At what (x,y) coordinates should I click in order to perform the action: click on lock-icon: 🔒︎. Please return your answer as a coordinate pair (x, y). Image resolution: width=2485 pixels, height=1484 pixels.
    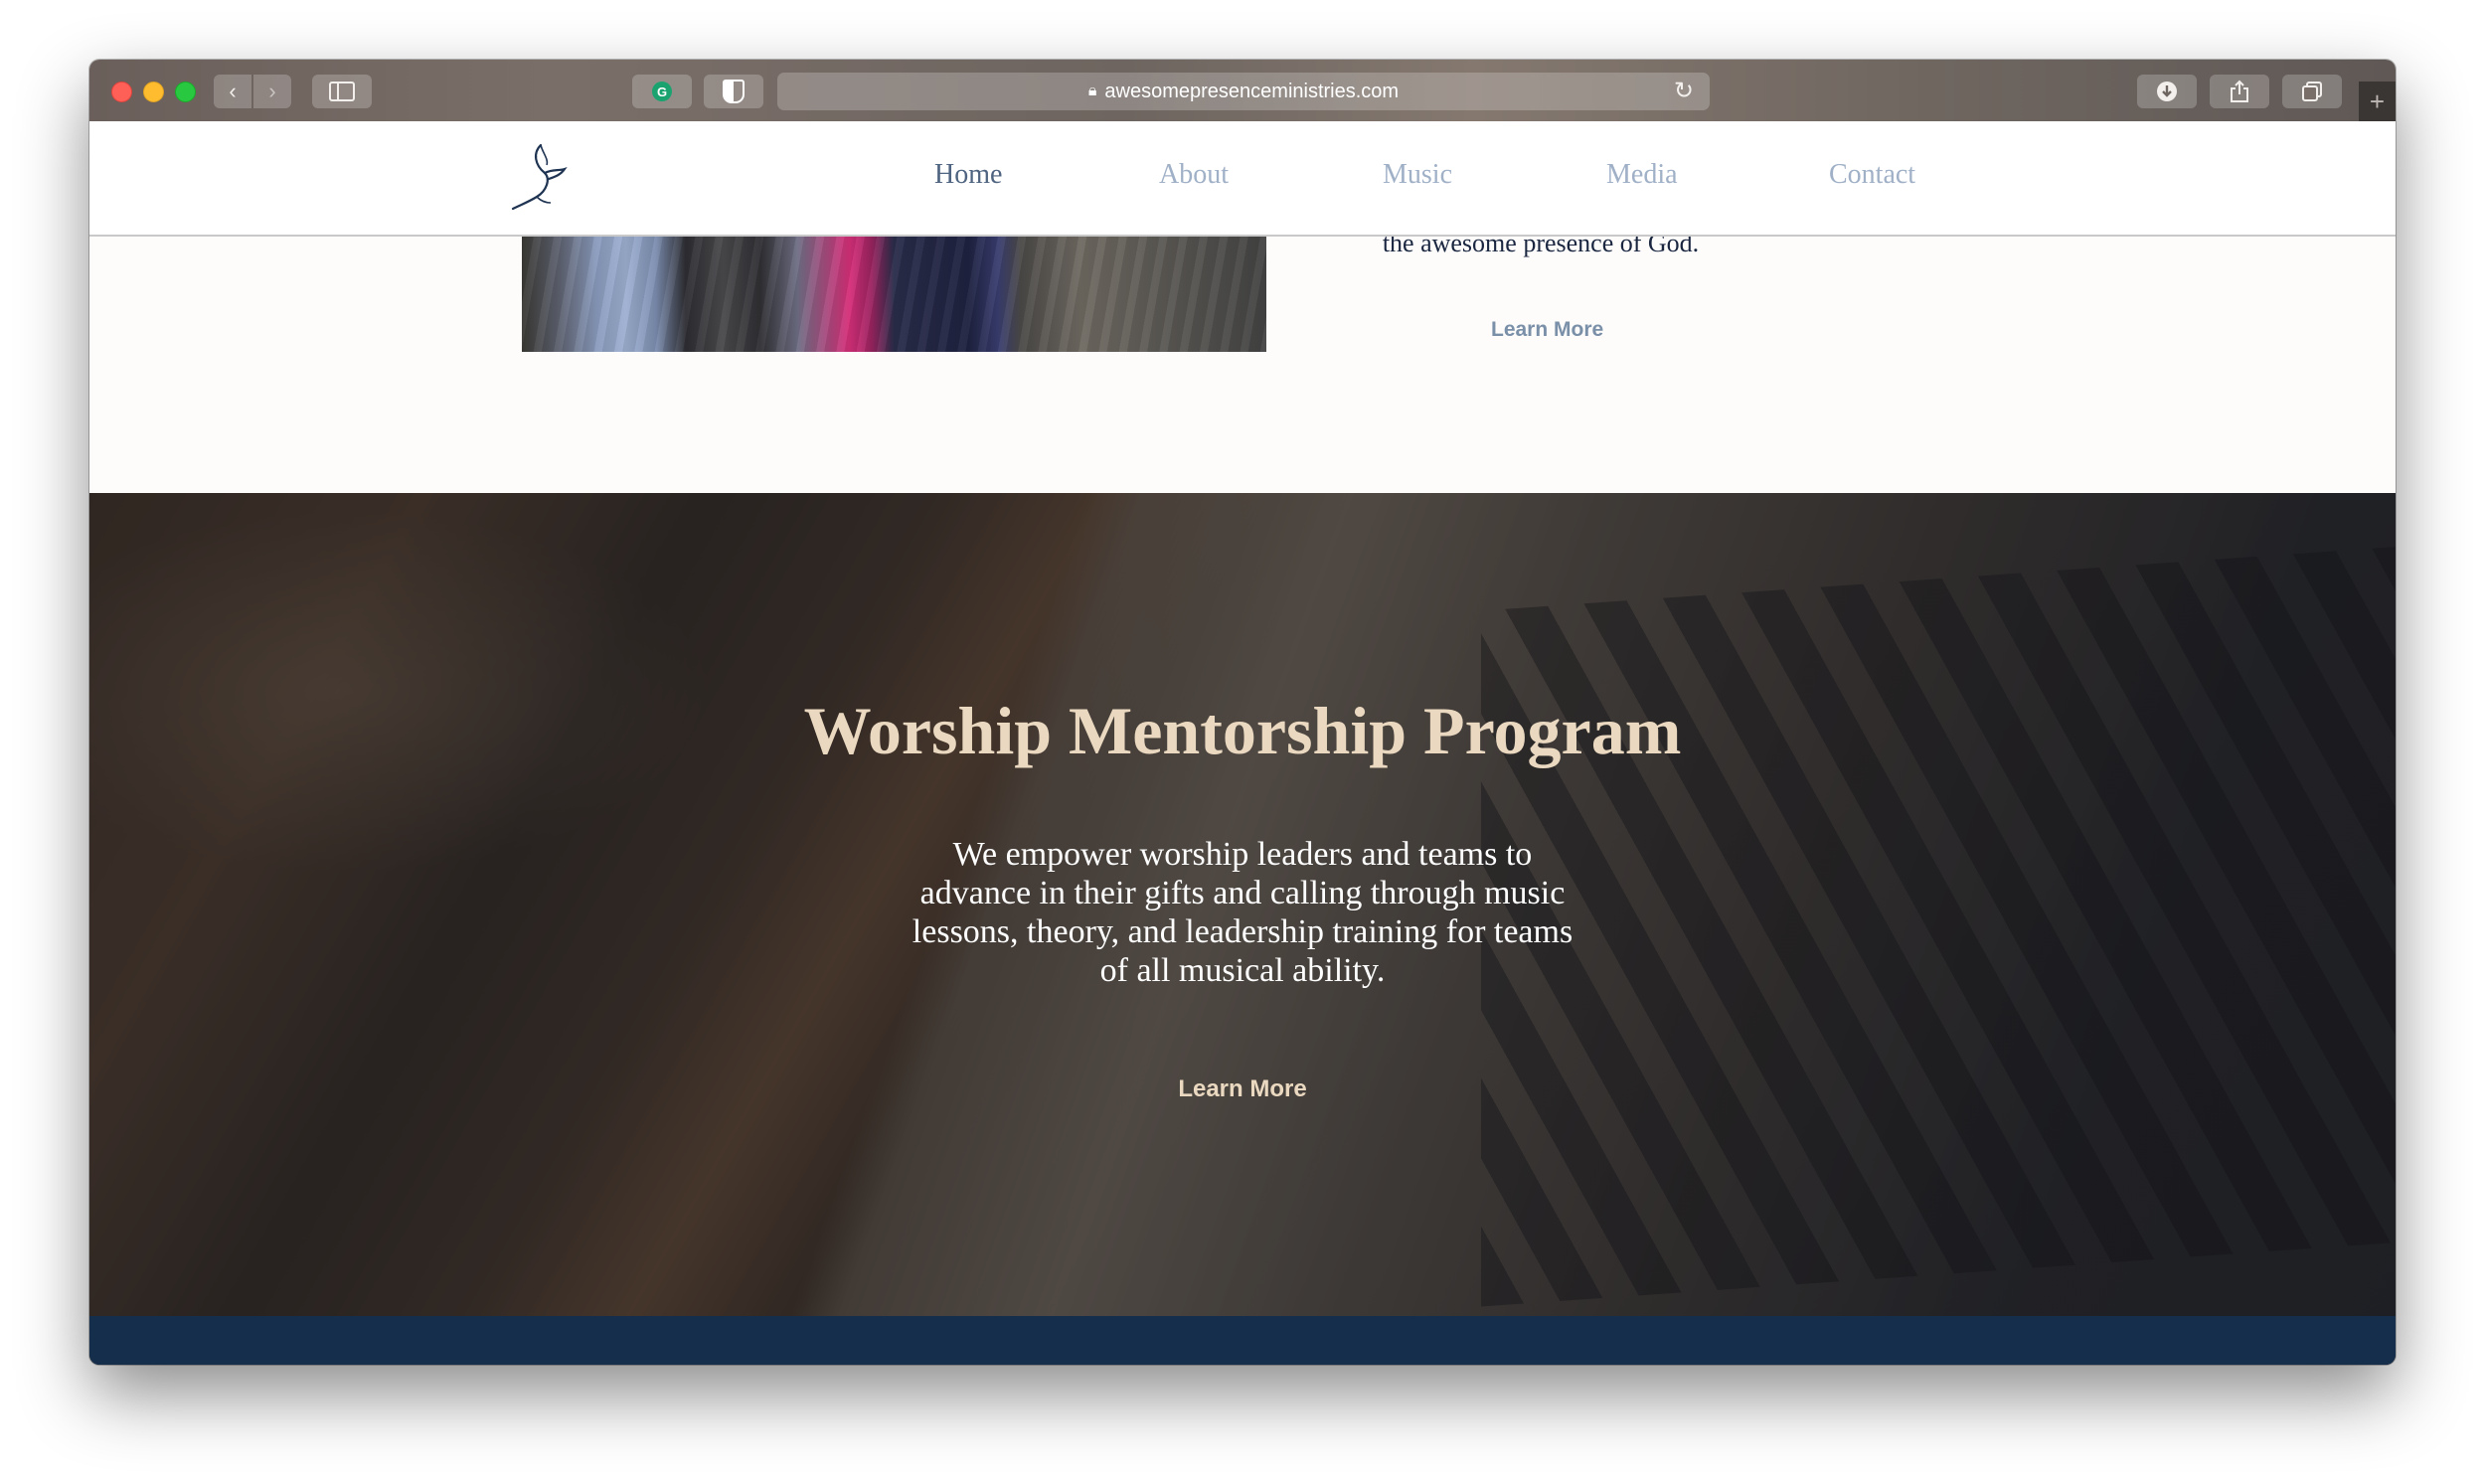
    Looking at the image, I should click on (1092, 90).